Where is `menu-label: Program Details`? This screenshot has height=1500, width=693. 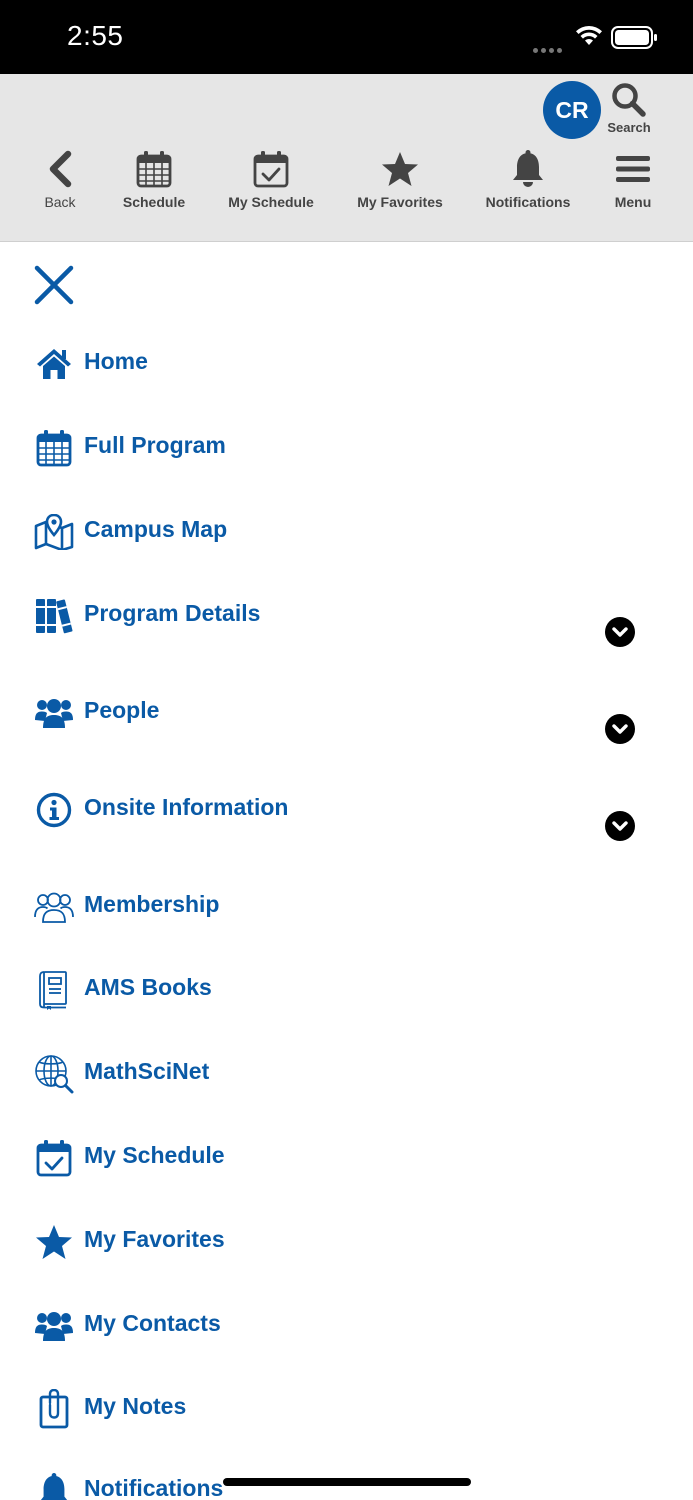
menu-label: Program Details is located at coordinates (172, 613).